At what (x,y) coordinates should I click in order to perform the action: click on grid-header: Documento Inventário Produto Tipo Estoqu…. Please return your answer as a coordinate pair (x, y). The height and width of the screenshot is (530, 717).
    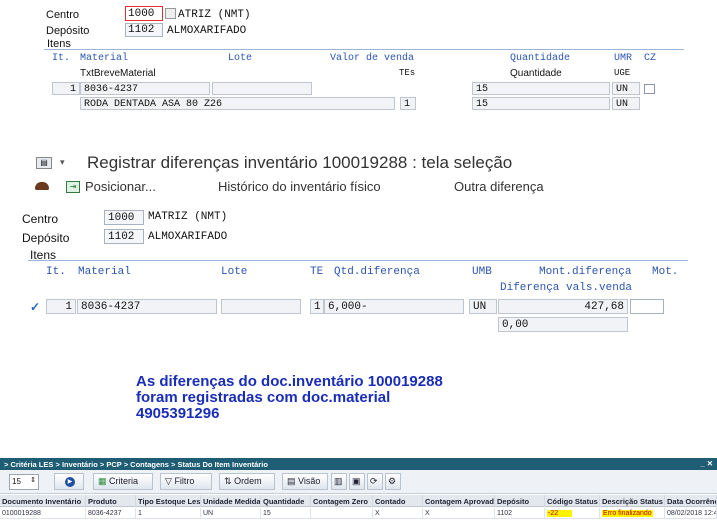
    Looking at the image, I should click on (358, 501).